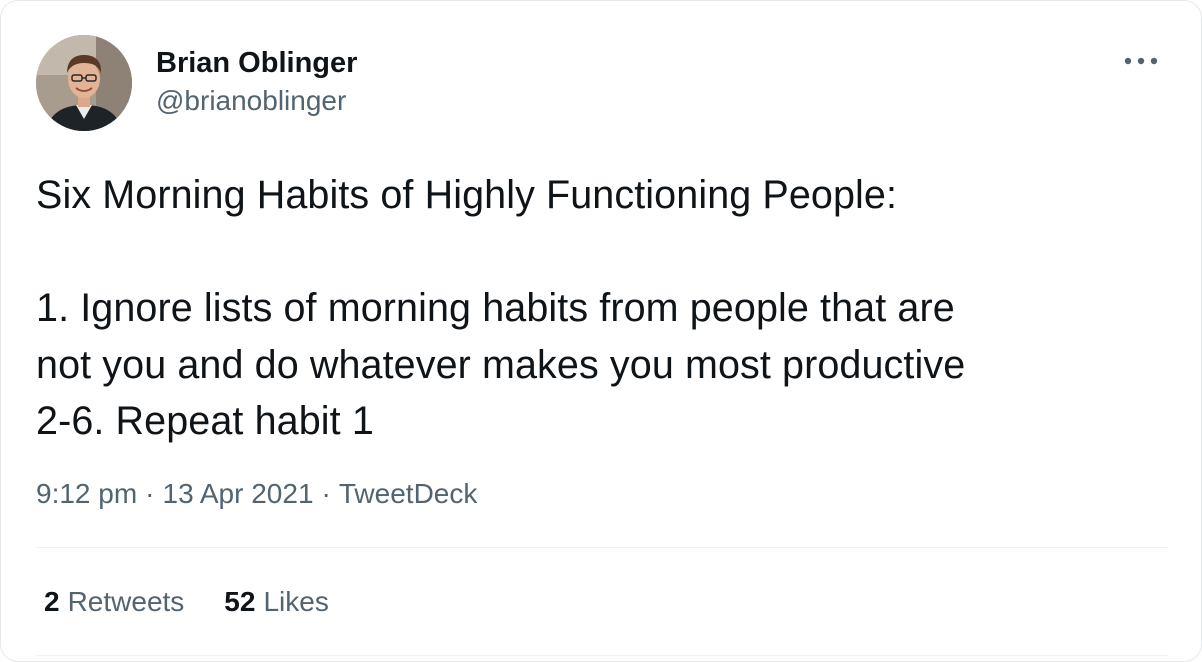 The image size is (1202, 662). I want to click on author-names: Brian Oblinger @brianoblinger, so click(256, 82).